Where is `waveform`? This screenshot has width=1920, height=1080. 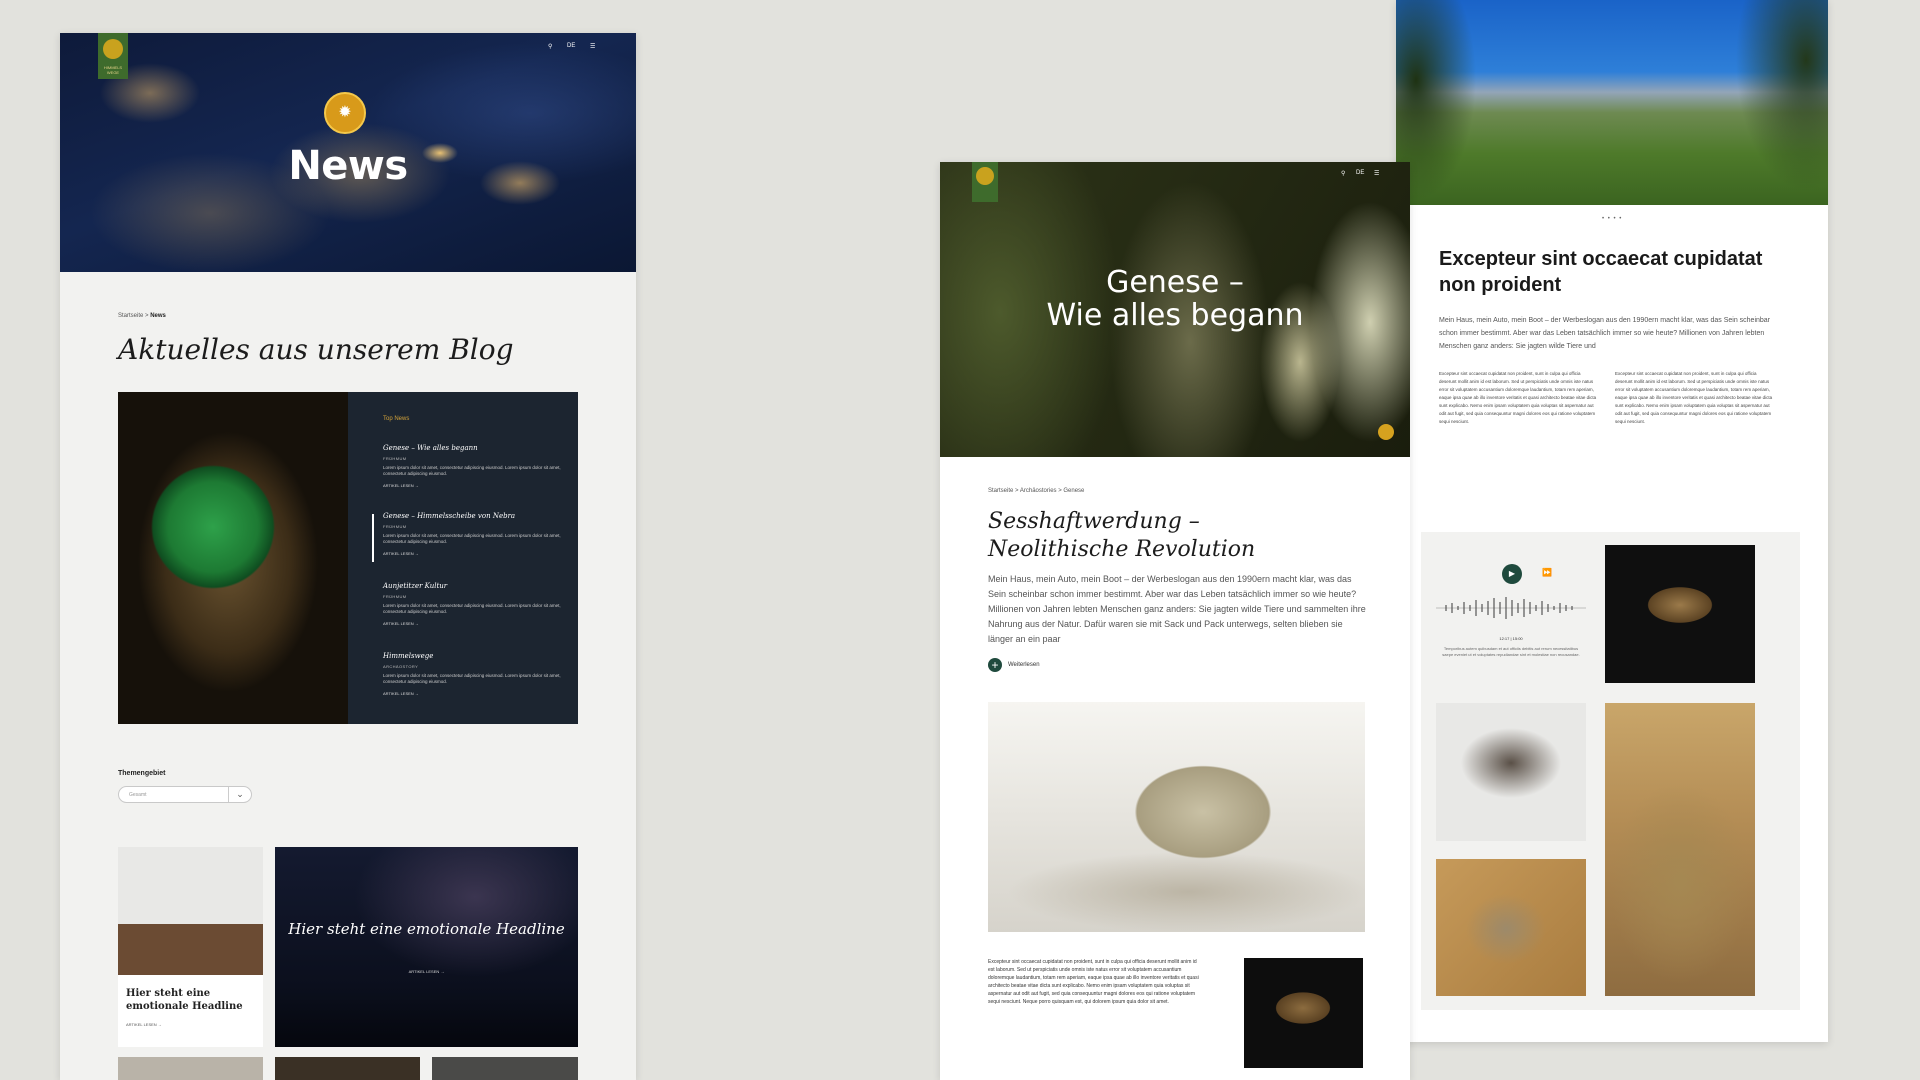
waveform is located at coordinates (1511, 608).